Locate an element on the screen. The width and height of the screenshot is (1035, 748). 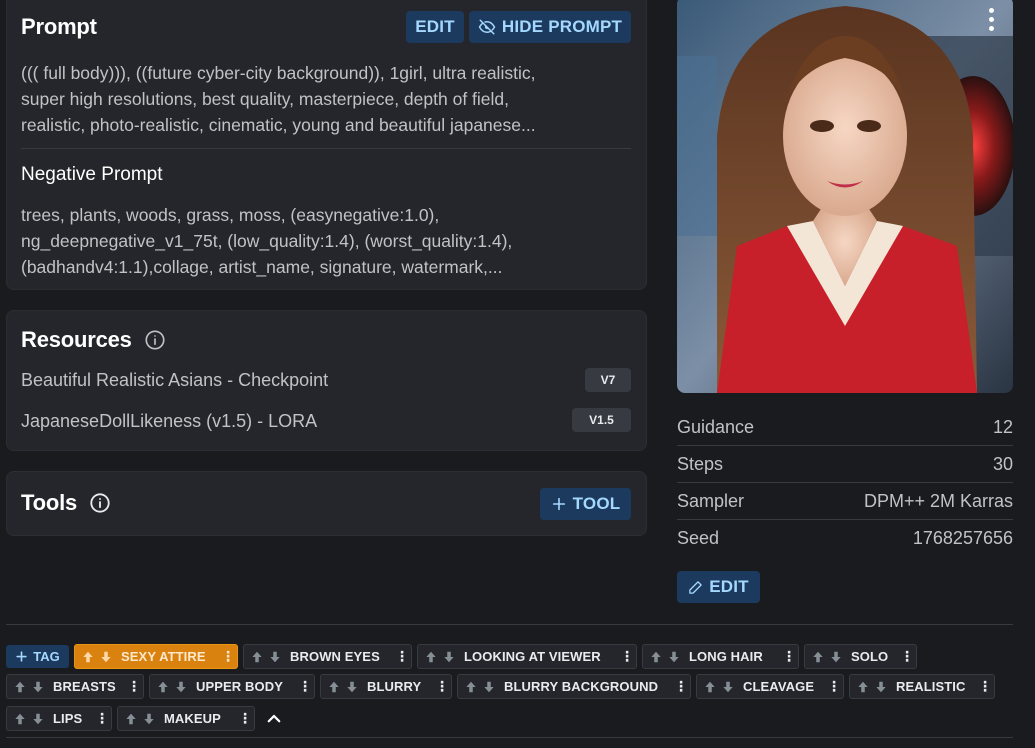
tag-label: SEXY ATTIRE is located at coordinates (163, 656).